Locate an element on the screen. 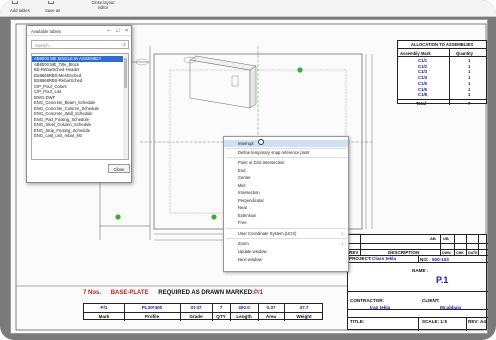 This screenshot has height=340, width=496. contractor-value: Iran tekla is located at coordinates (380, 307).